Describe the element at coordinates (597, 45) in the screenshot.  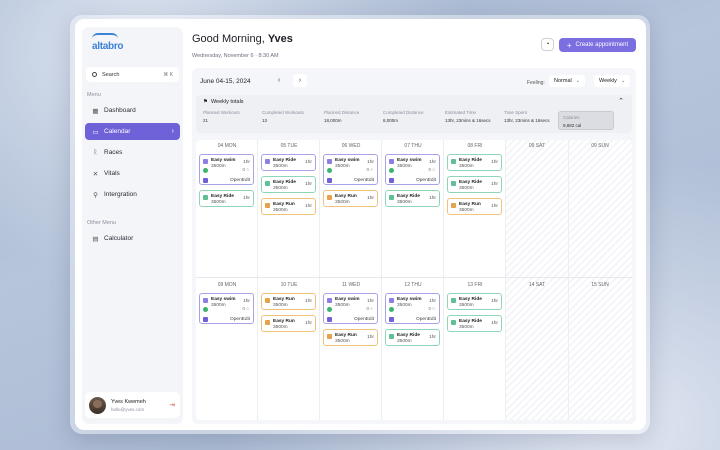
I see `create-appointment-button: + Create appointment` at that location.